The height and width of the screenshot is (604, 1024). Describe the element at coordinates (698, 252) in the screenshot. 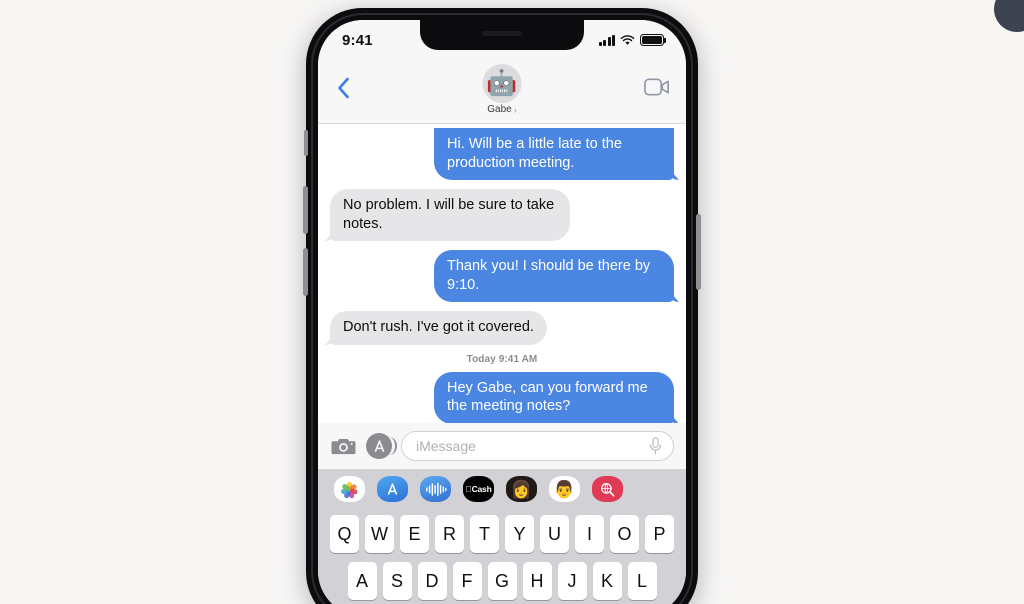

I see `power-button` at that location.